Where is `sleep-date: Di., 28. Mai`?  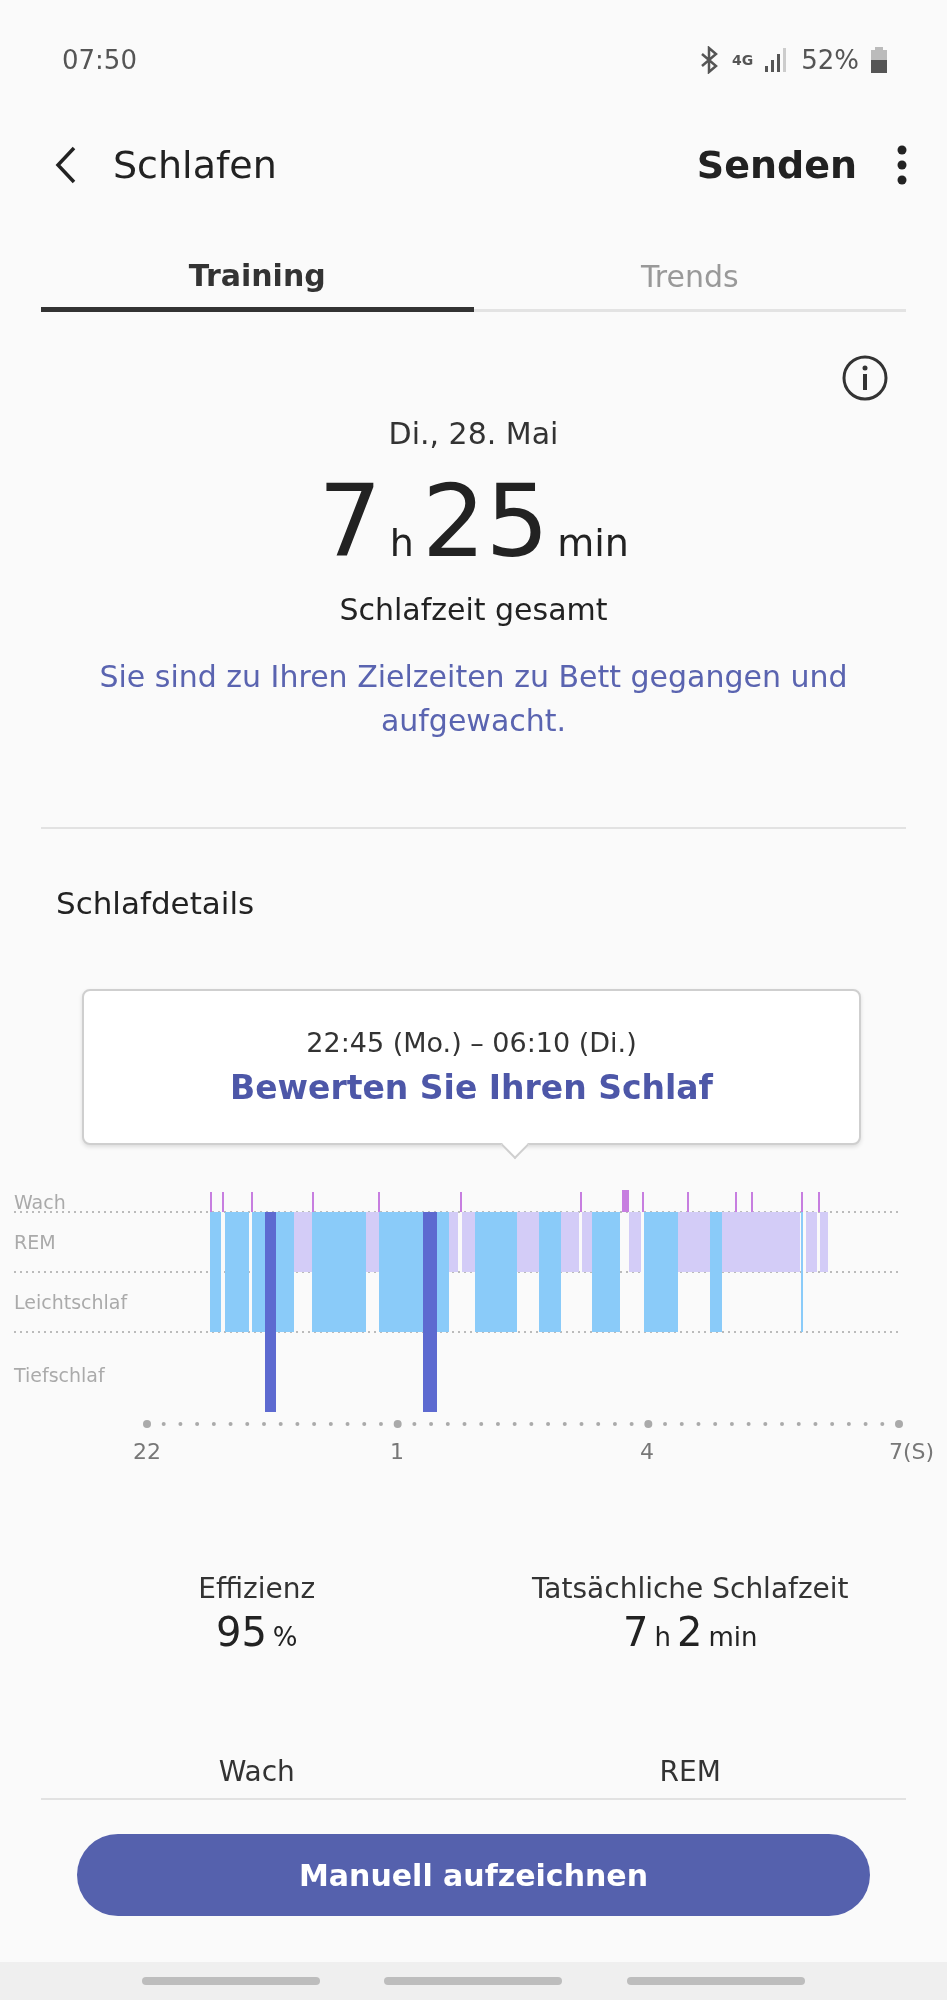 sleep-date: Di., 28. Mai is located at coordinates (473, 433).